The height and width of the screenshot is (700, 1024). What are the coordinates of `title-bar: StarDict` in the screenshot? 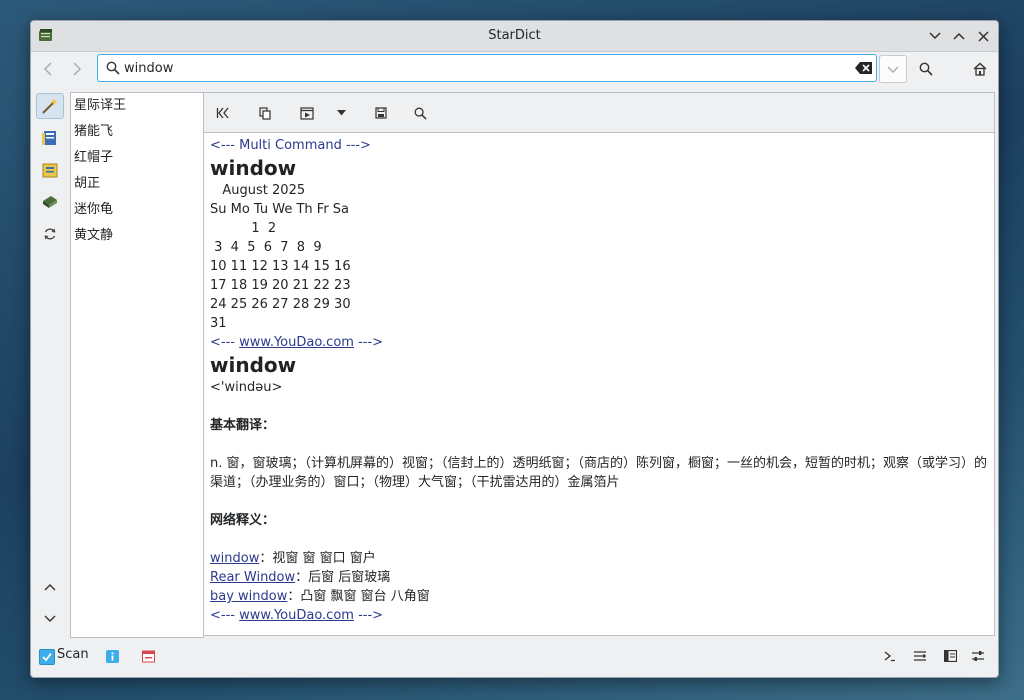 It's located at (514, 36).